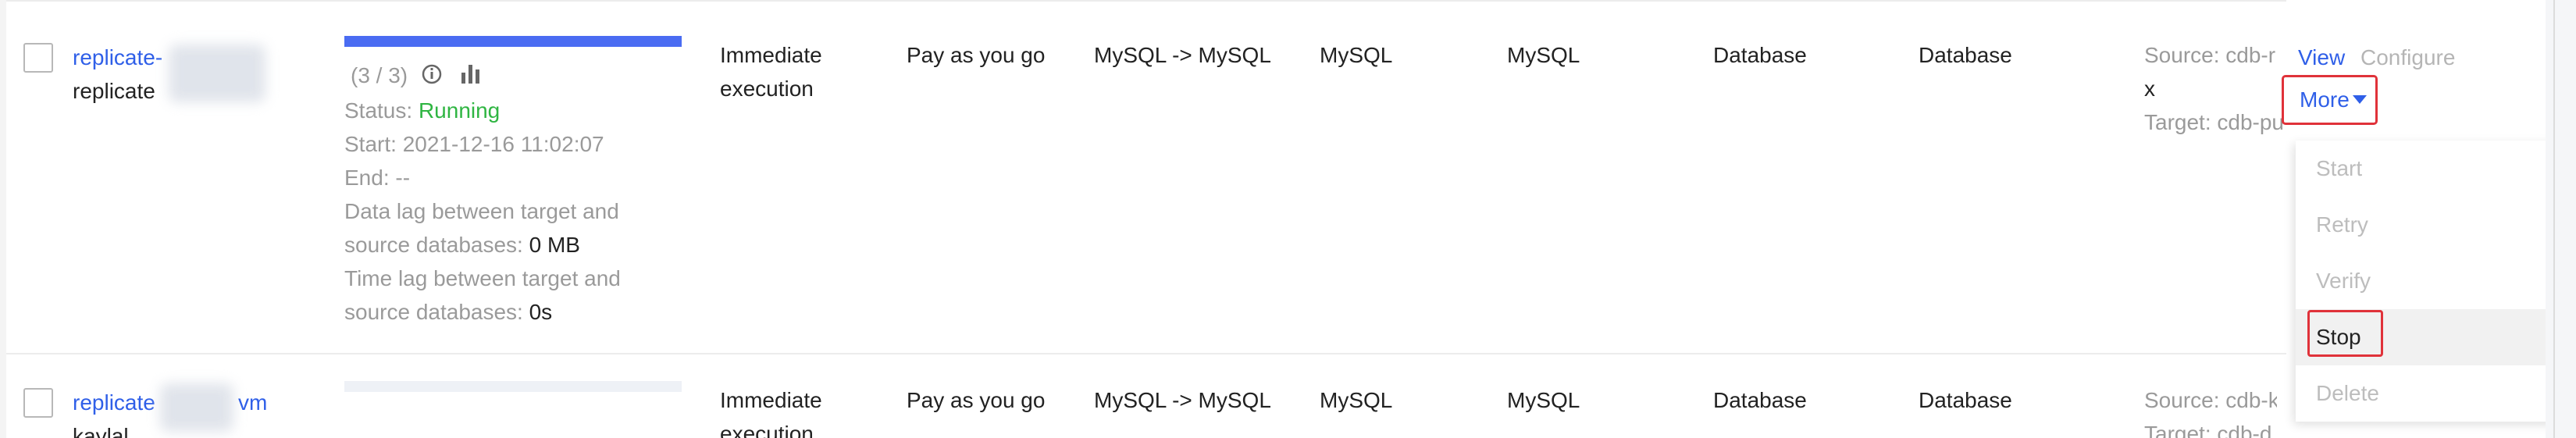 This screenshot has height=438, width=2576. What do you see at coordinates (434, 245) in the screenshot?
I see `data-lag-label: source databases:` at bounding box center [434, 245].